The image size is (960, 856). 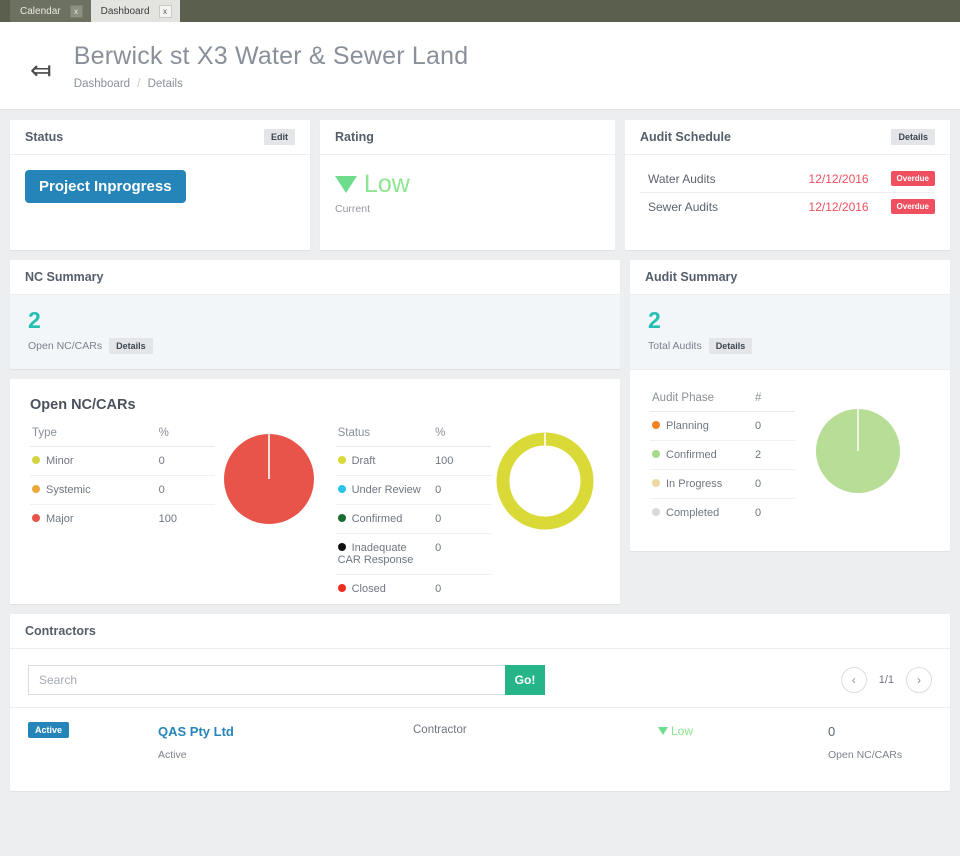 I want to click on column-header-type: Type, so click(x=93, y=435).